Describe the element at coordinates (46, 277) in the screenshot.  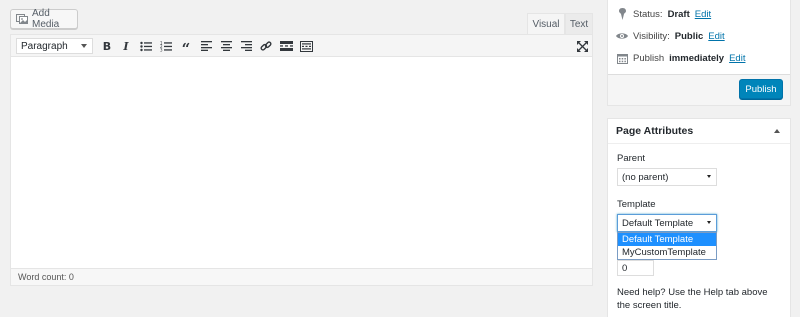
I see `word-count: Word count: 0` at that location.